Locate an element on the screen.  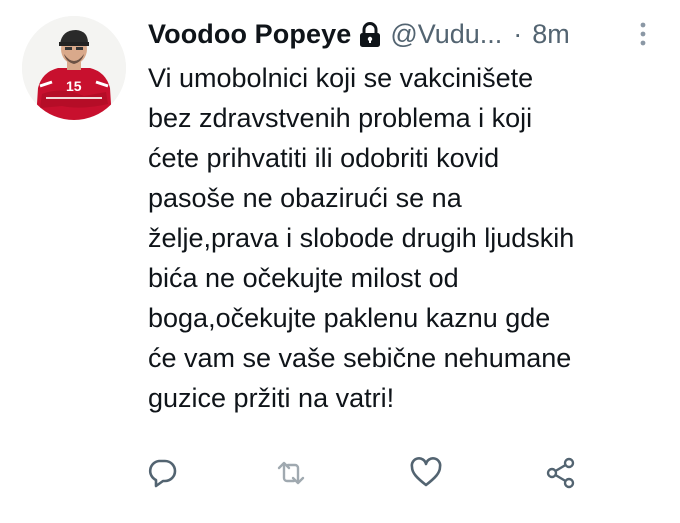
svg-text: 15 is located at coordinates (74, 86).